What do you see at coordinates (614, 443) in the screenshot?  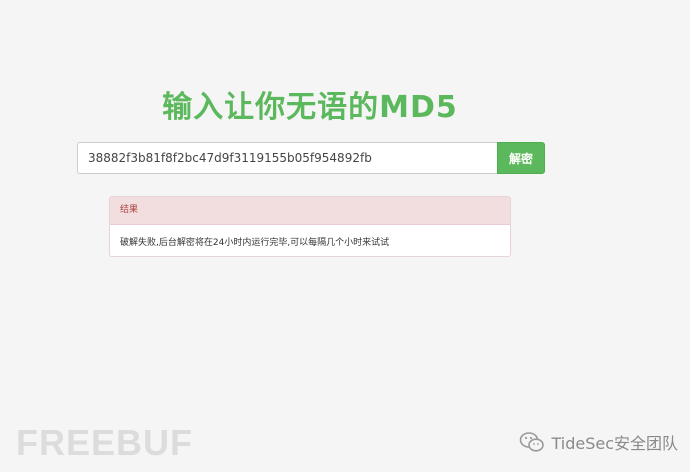 I see `account-name: TideSec安全团队` at bounding box center [614, 443].